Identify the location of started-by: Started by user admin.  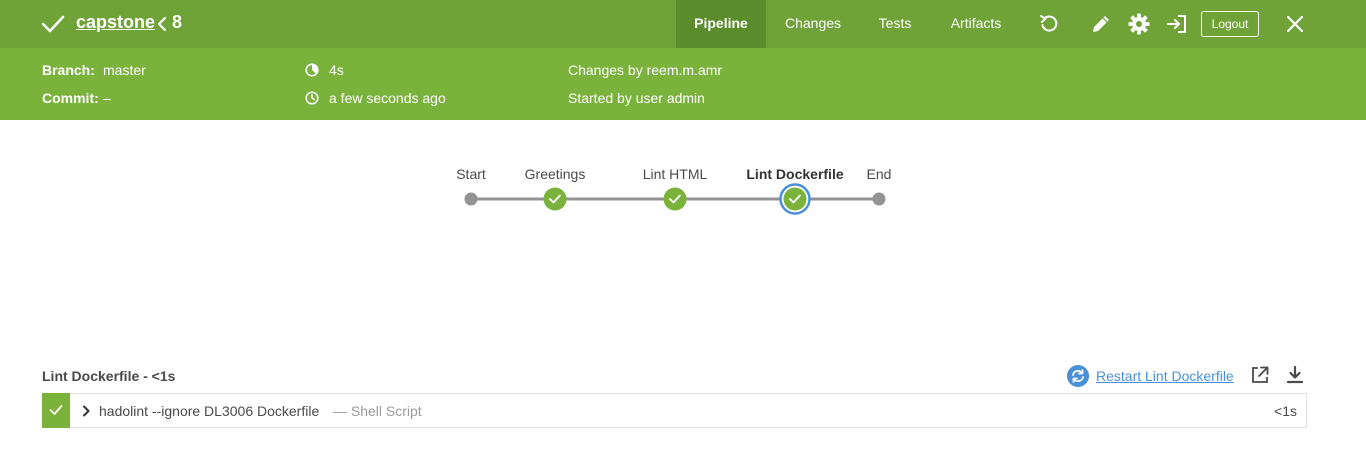
(636, 98).